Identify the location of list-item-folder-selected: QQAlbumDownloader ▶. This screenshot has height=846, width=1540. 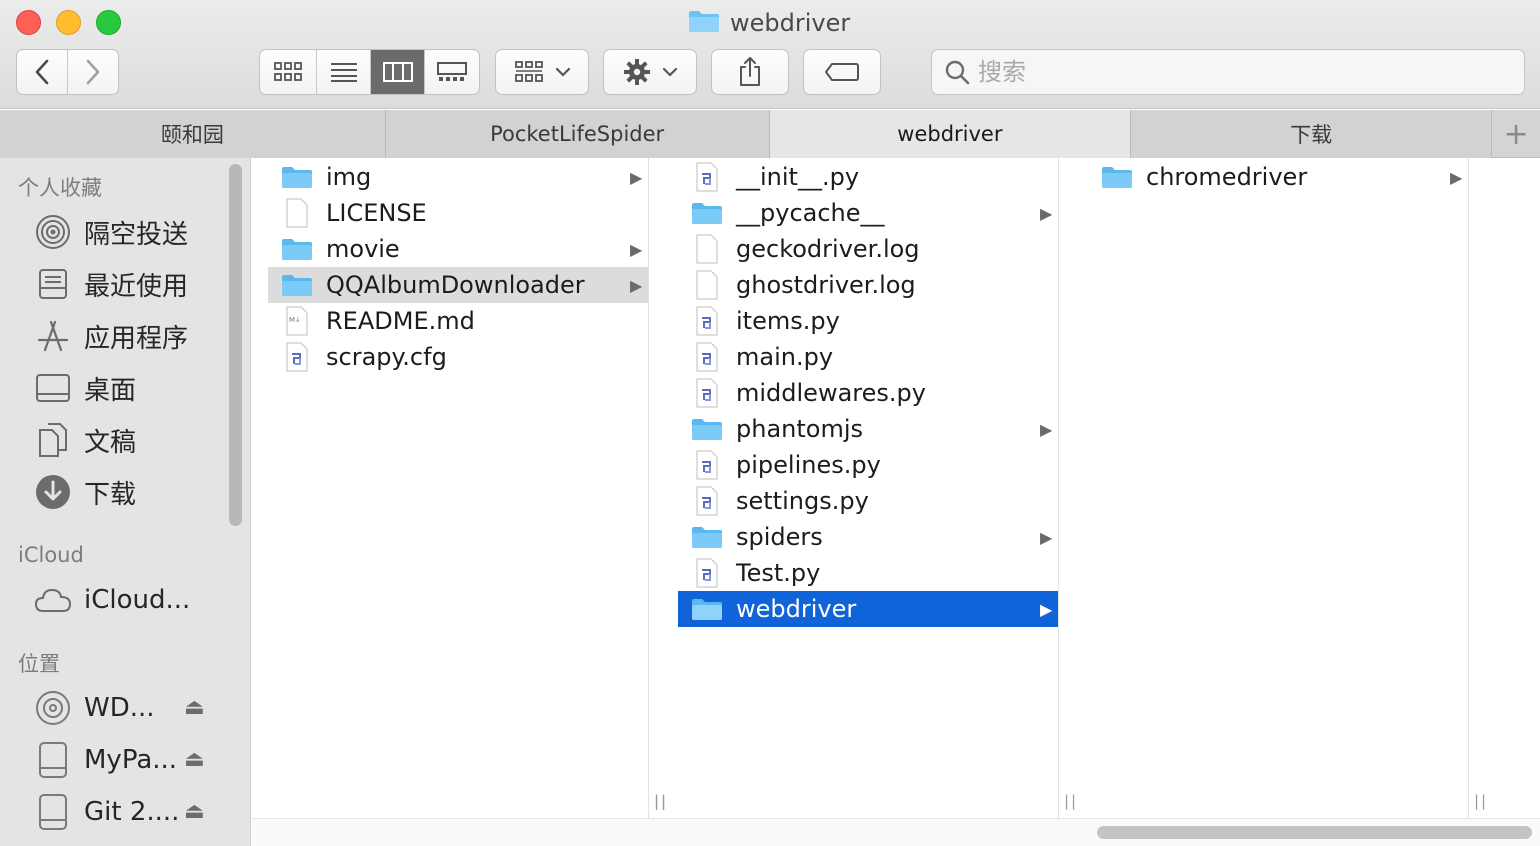
(458, 285).